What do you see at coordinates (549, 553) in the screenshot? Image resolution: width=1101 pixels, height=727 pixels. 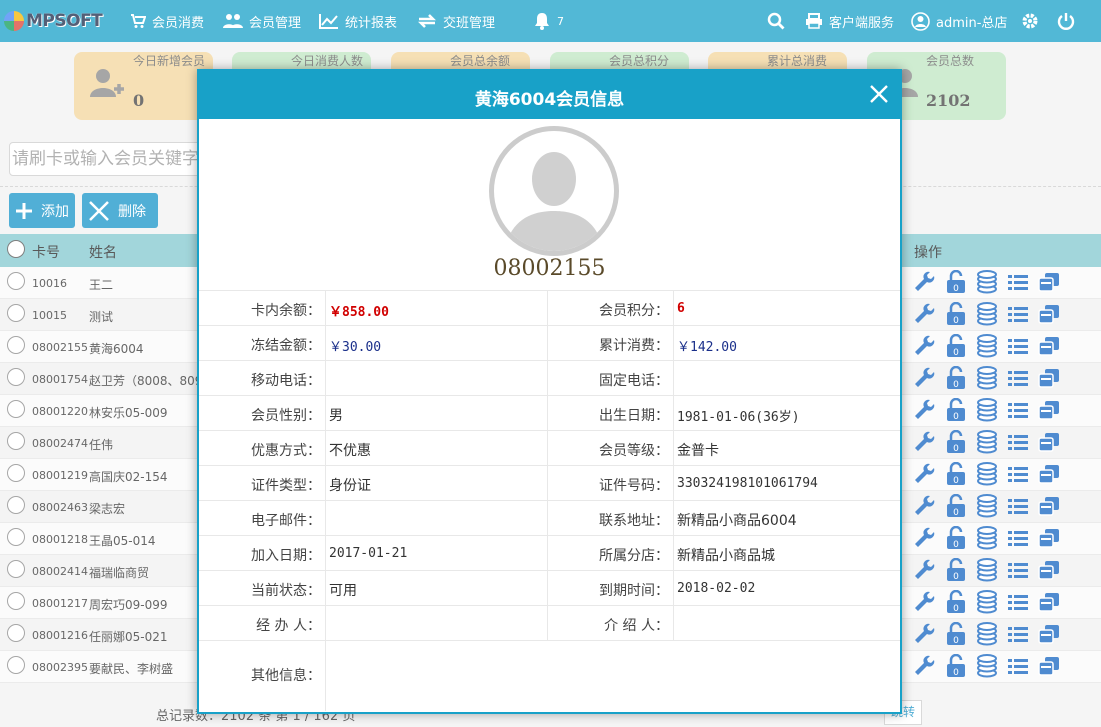 I see `info-row: 加入日期： 2017-01-21 所属分店： 新精品小商品城` at bounding box center [549, 553].